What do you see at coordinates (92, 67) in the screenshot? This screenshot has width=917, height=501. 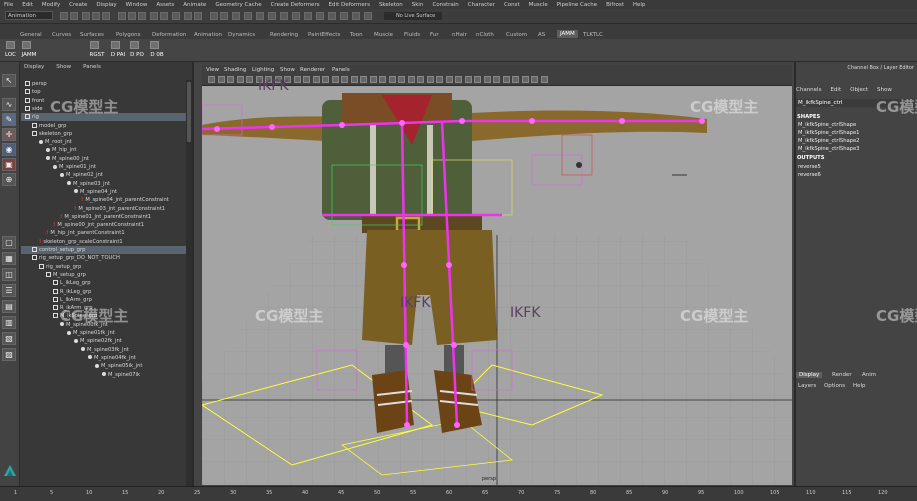 I see `outliner-menu-item: Panels` at bounding box center [92, 67].